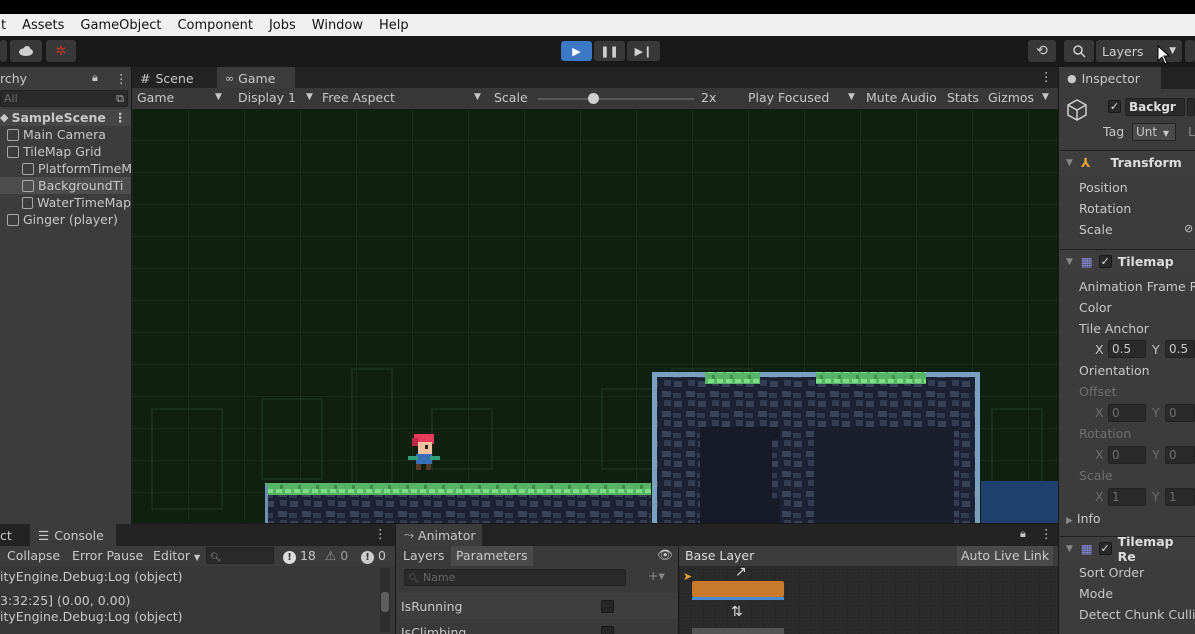 The height and width of the screenshot is (634, 1195). What do you see at coordinates (299, 556) in the screenshot?
I see `log-count-toggle: ! 18` at bounding box center [299, 556].